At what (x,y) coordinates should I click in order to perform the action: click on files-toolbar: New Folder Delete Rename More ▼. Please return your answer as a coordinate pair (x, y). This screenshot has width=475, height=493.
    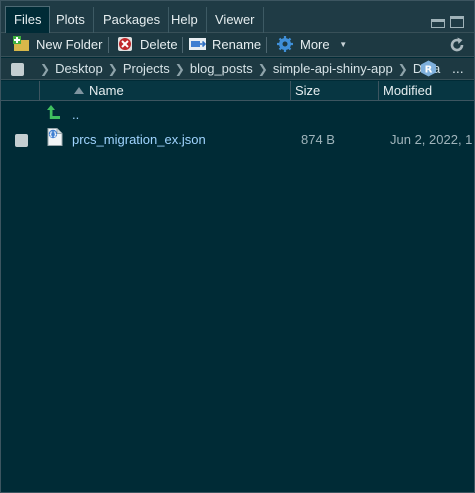
    Looking at the image, I should click on (237, 45).